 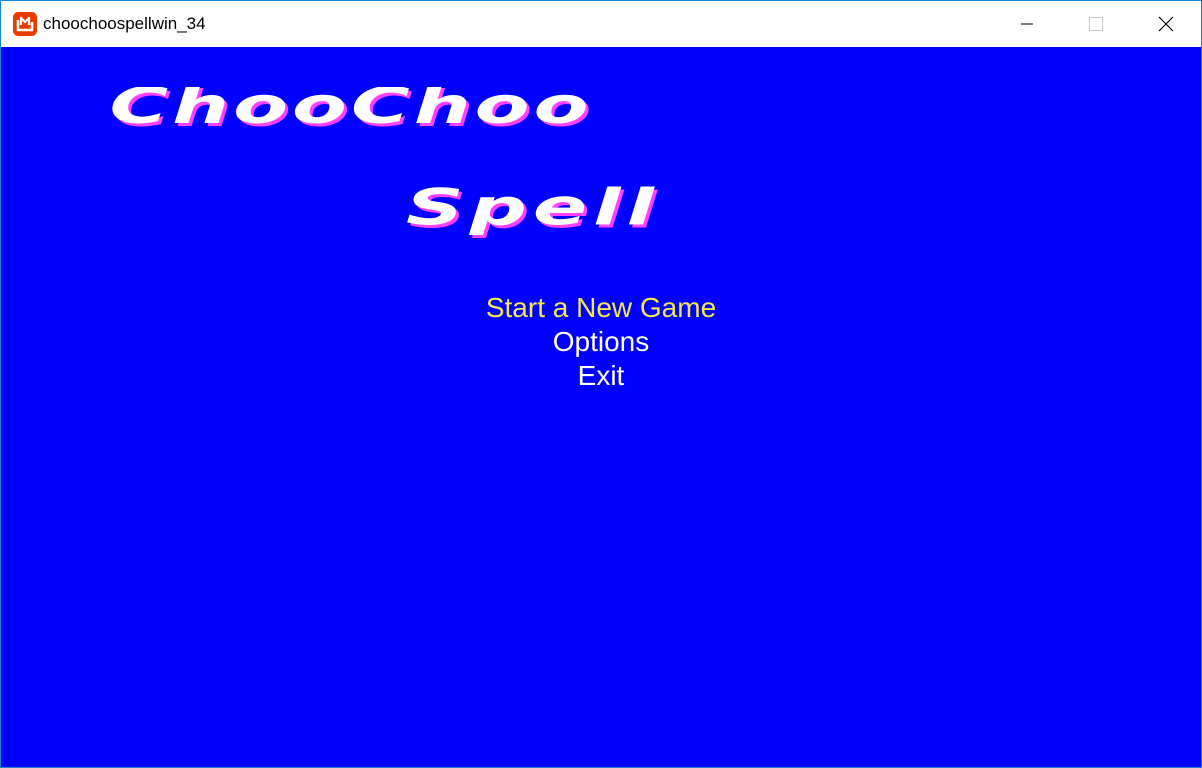 What do you see at coordinates (533, 207) in the screenshot?
I see `logo-line2-face: Spell` at bounding box center [533, 207].